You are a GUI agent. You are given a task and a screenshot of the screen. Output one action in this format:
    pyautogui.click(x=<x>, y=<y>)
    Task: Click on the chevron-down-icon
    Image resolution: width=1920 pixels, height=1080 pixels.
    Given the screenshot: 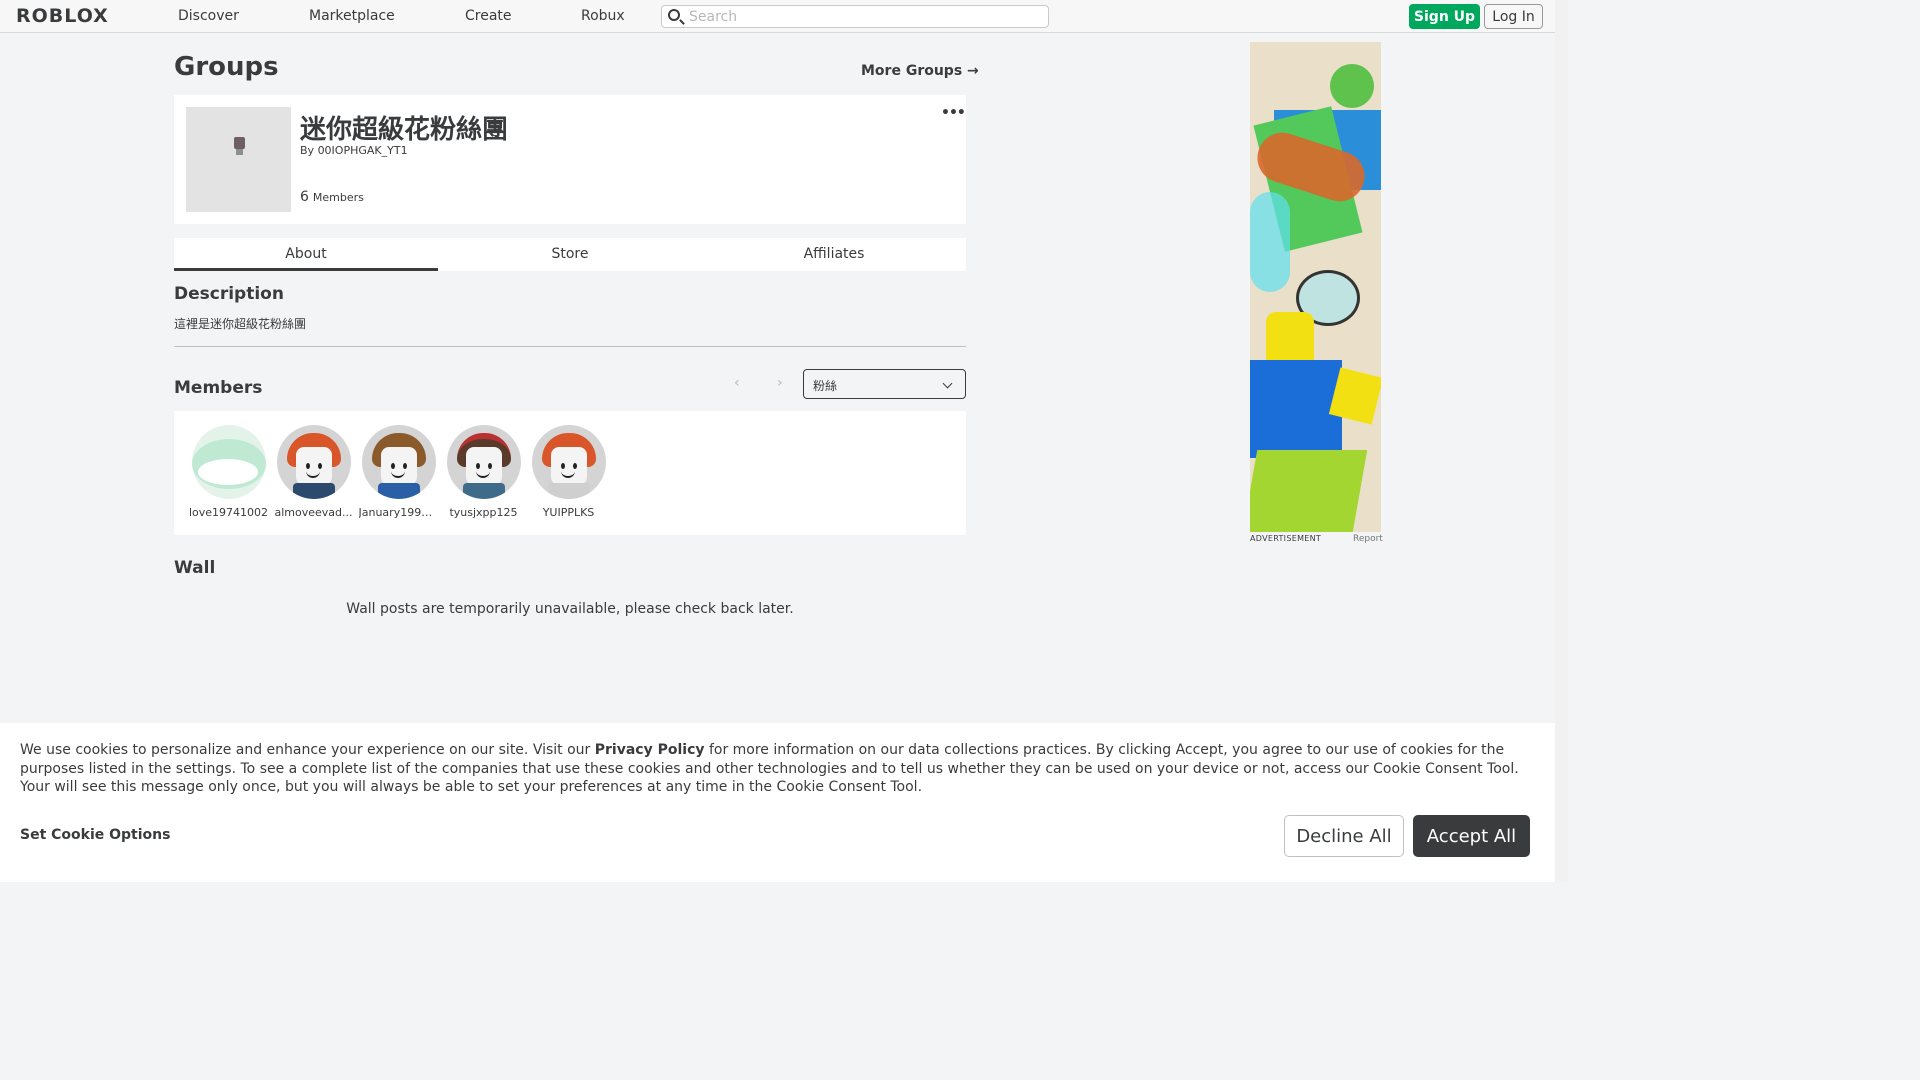 What is the action you would take?
    pyautogui.click(x=947, y=383)
    